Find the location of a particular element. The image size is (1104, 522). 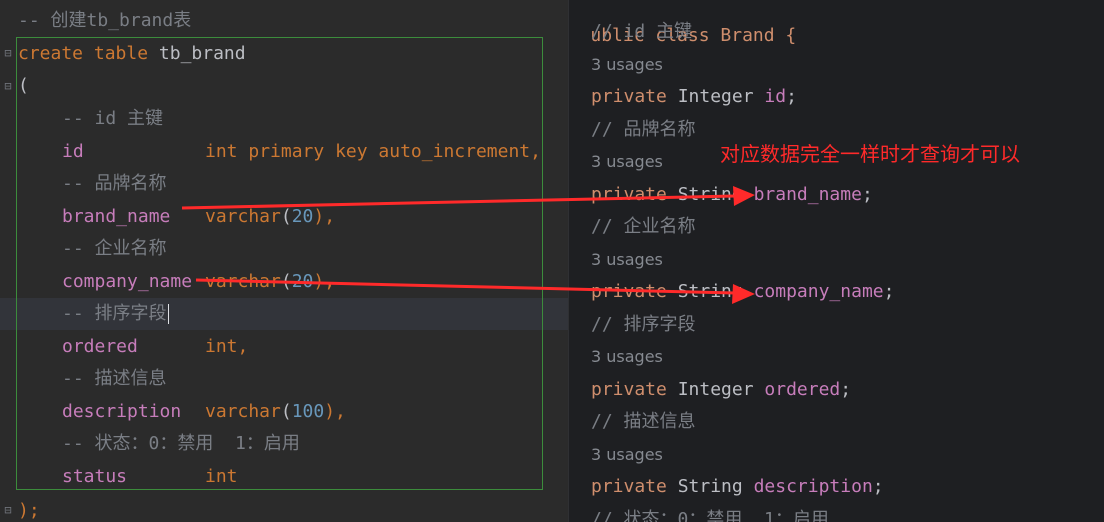

sql-type-token: auto_increment, is located at coordinates (459, 151).